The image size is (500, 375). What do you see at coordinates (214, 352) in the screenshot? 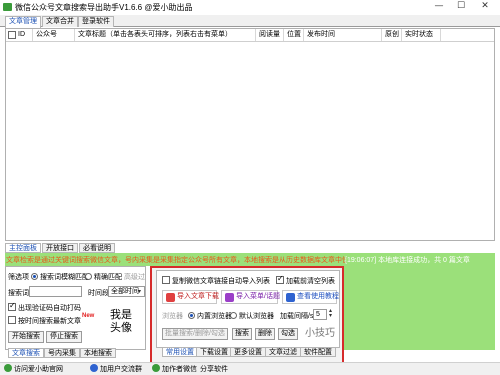
I see `tab-download-settings: 下载设置` at bounding box center [214, 352].